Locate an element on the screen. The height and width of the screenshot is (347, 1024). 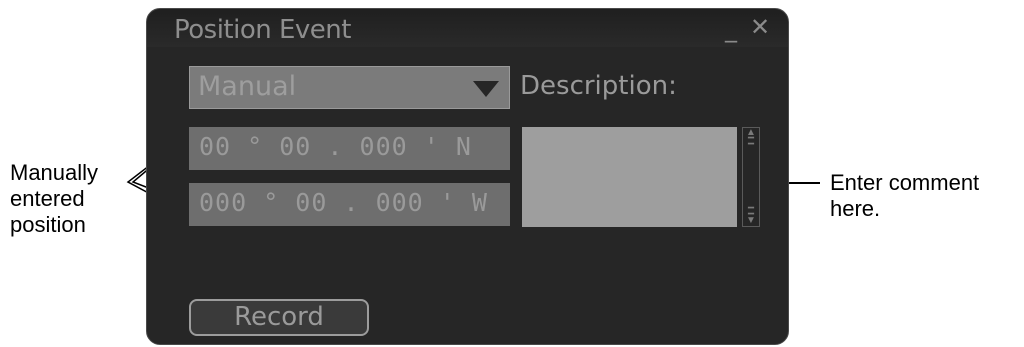
scroll-up-icon: ▲ ━ ━ is located at coordinates (751, 139).